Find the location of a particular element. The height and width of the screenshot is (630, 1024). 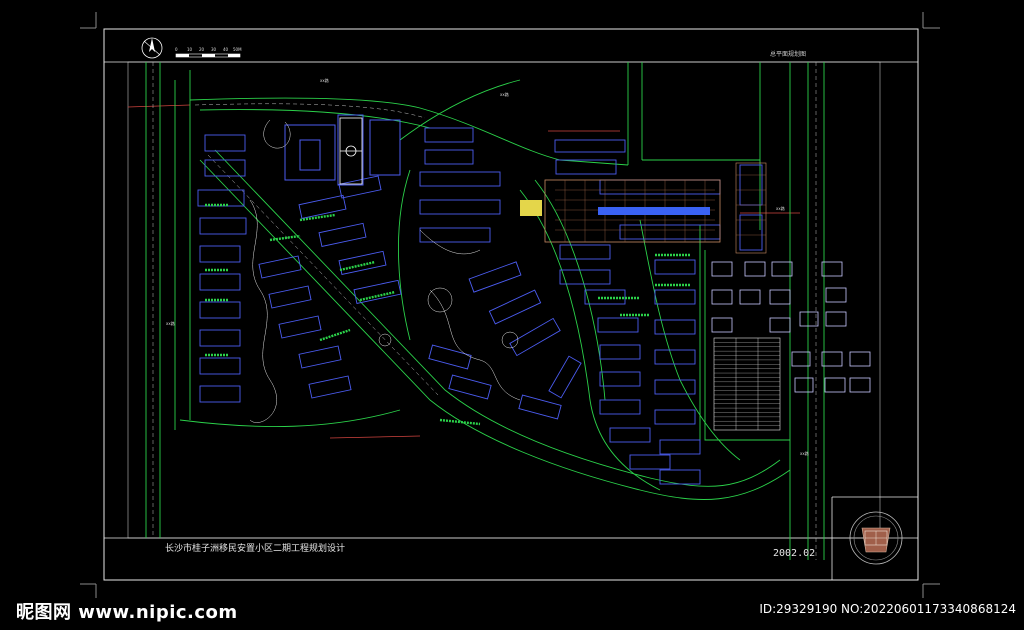

drawing-title: 长沙市桂子洲移民安置小区二期工程规划设计 is located at coordinates (255, 548).